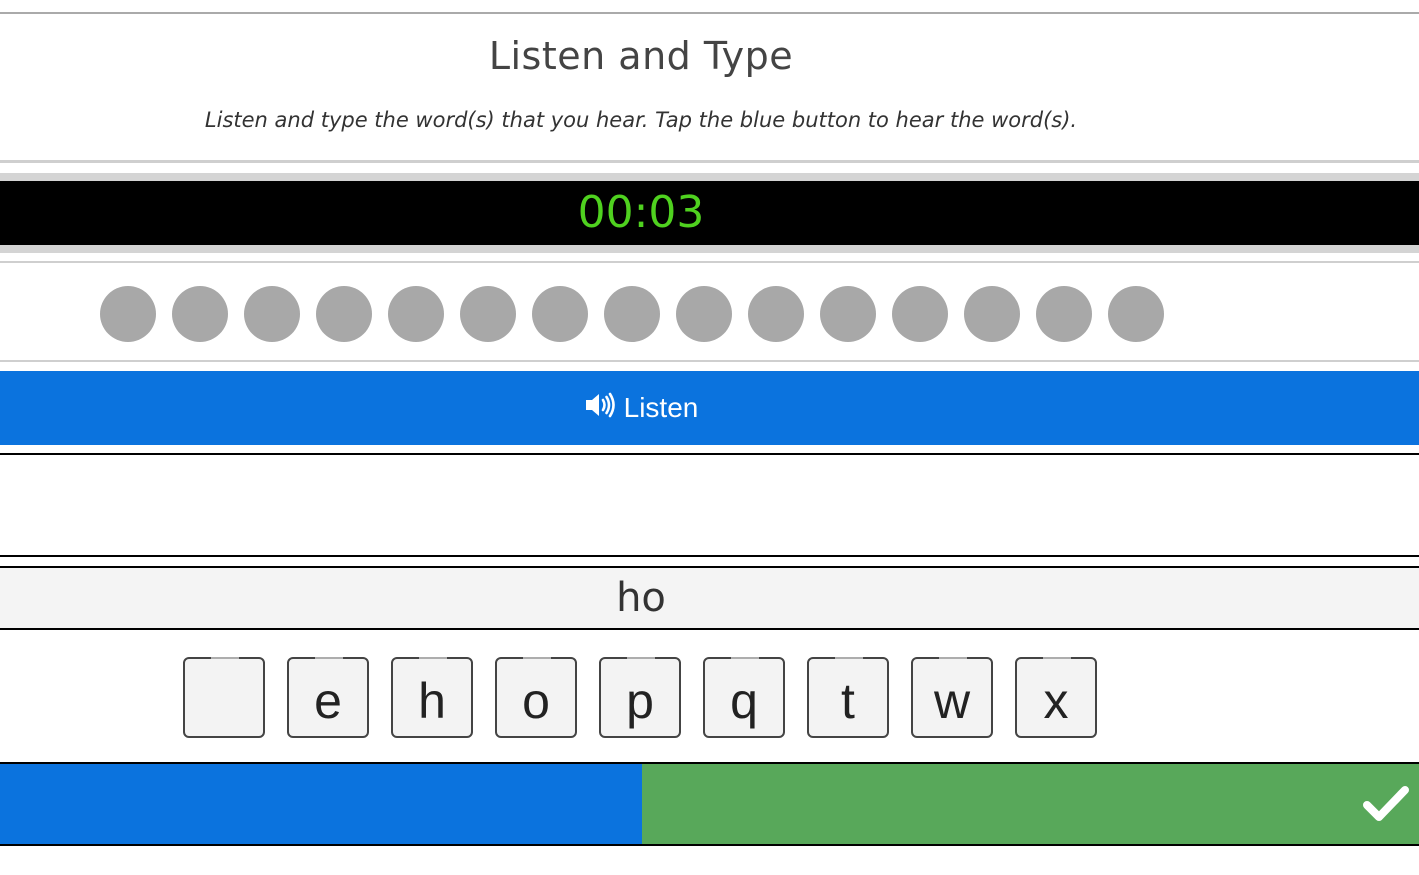  I want to click on bottom-bar, so click(709, 804).